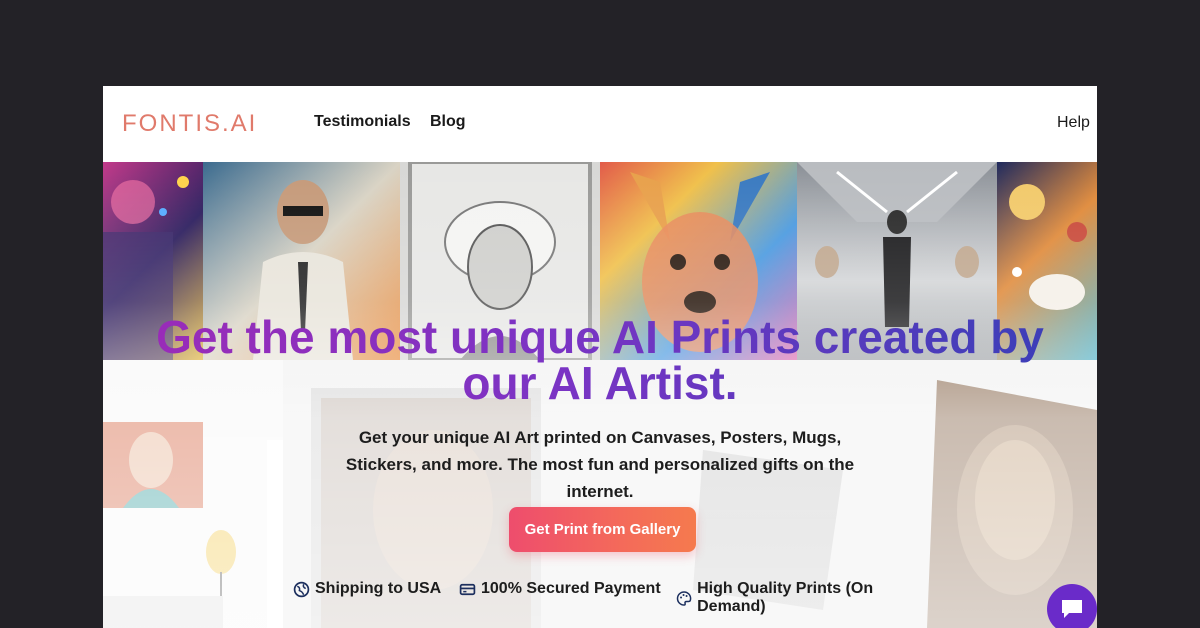 Image resolution: width=1200 pixels, height=628 pixels. What do you see at coordinates (602, 529) in the screenshot?
I see `get-print-from-gallery-button: Get Print from Gallery` at bounding box center [602, 529].